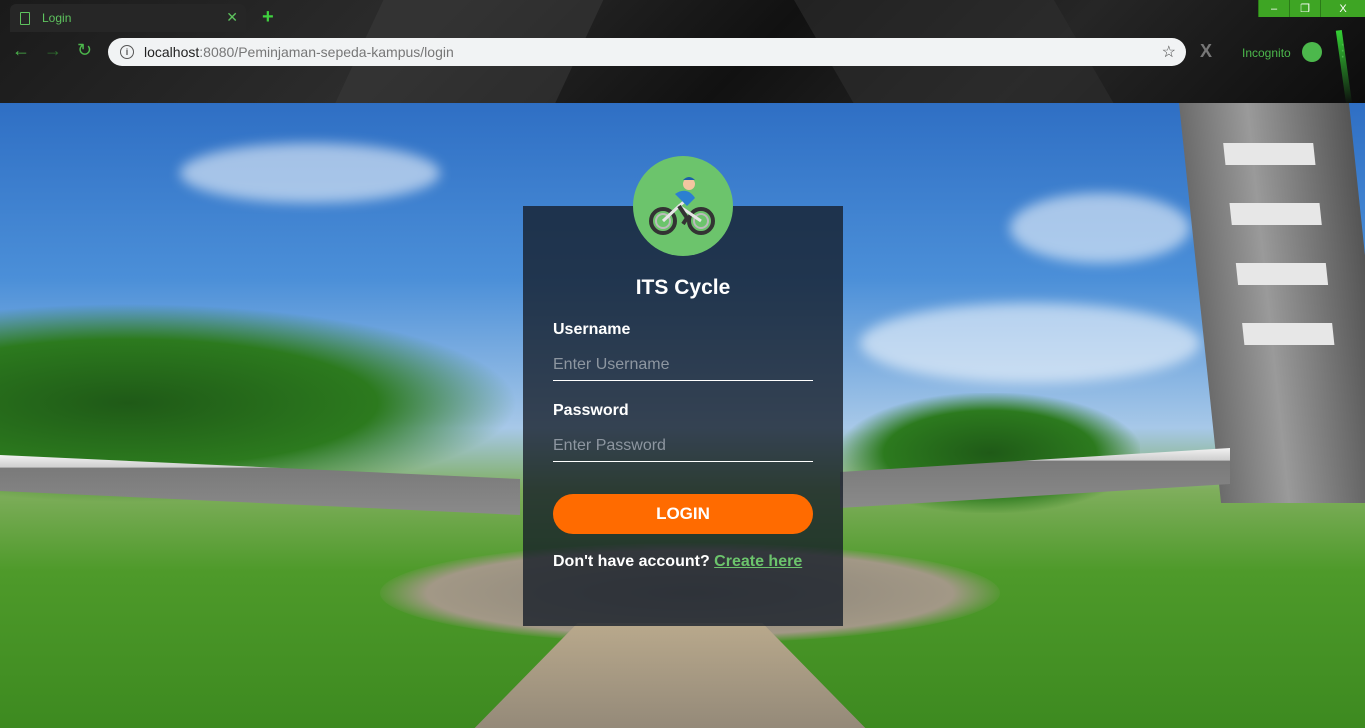 The height and width of the screenshot is (728, 1365). What do you see at coordinates (592, 329) in the screenshot?
I see `username-label: Username` at bounding box center [592, 329].